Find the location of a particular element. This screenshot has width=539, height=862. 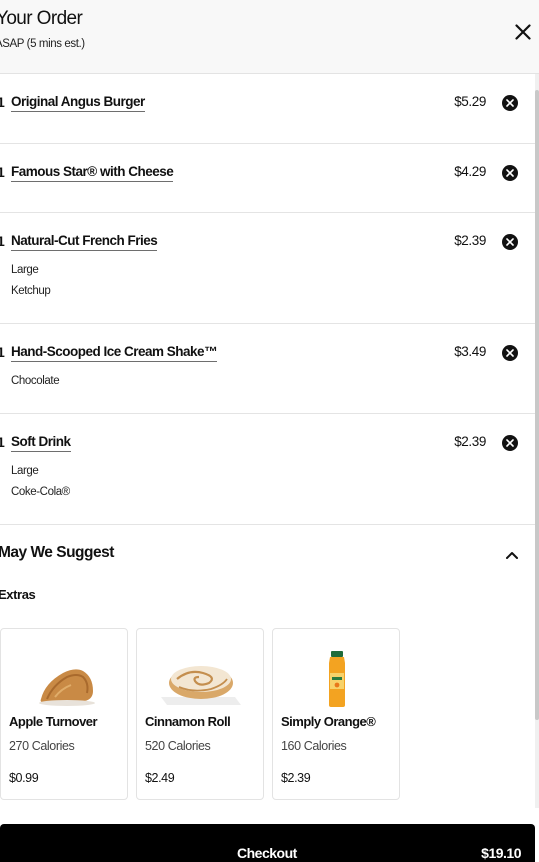

orange-juice-image is located at coordinates (337, 679).